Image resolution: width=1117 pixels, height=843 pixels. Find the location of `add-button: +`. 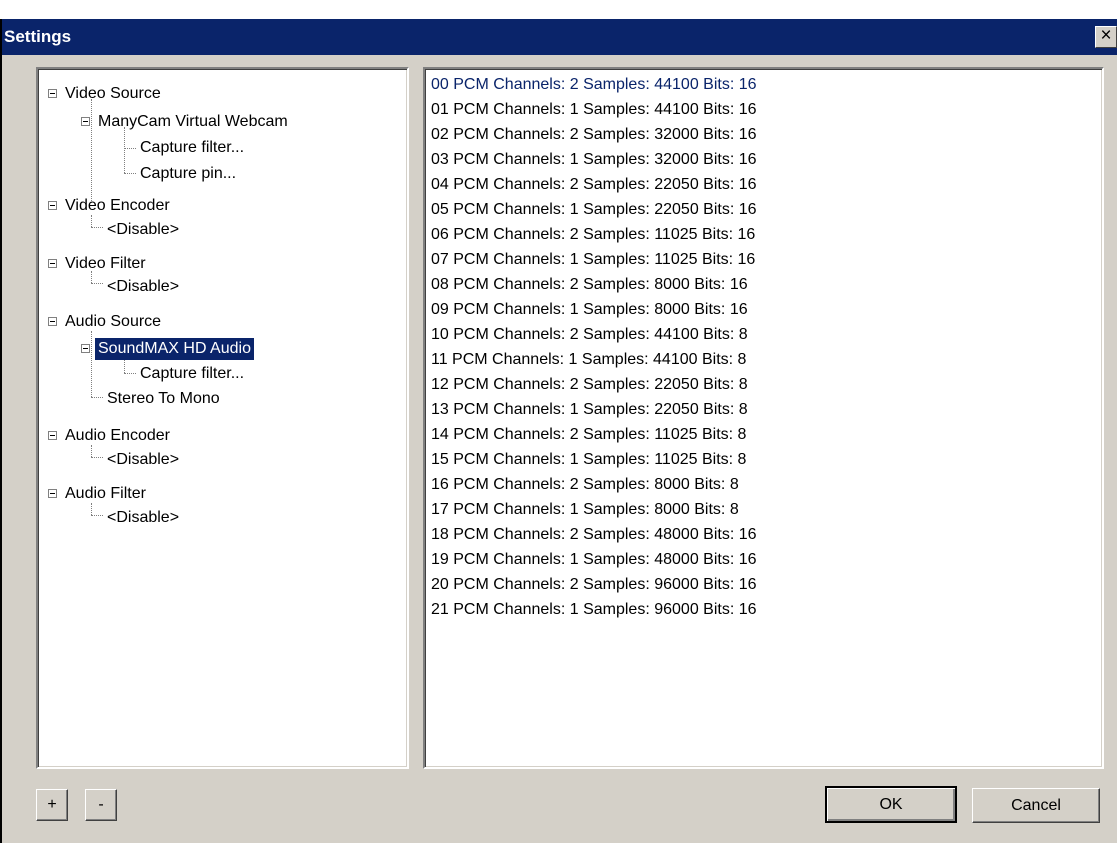

add-button: + is located at coordinates (52, 805).